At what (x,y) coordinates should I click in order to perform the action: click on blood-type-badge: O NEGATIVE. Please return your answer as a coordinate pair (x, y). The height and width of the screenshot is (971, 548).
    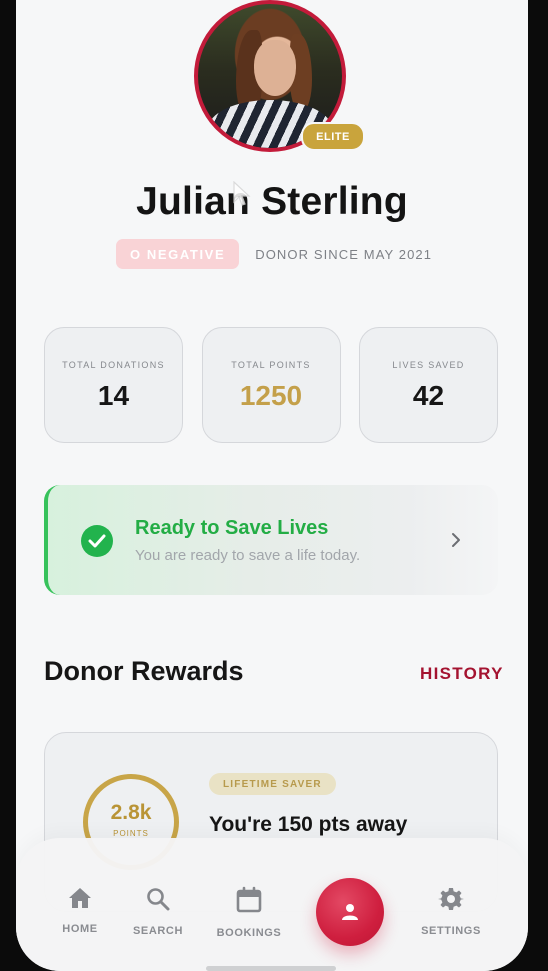
    Looking at the image, I should click on (178, 254).